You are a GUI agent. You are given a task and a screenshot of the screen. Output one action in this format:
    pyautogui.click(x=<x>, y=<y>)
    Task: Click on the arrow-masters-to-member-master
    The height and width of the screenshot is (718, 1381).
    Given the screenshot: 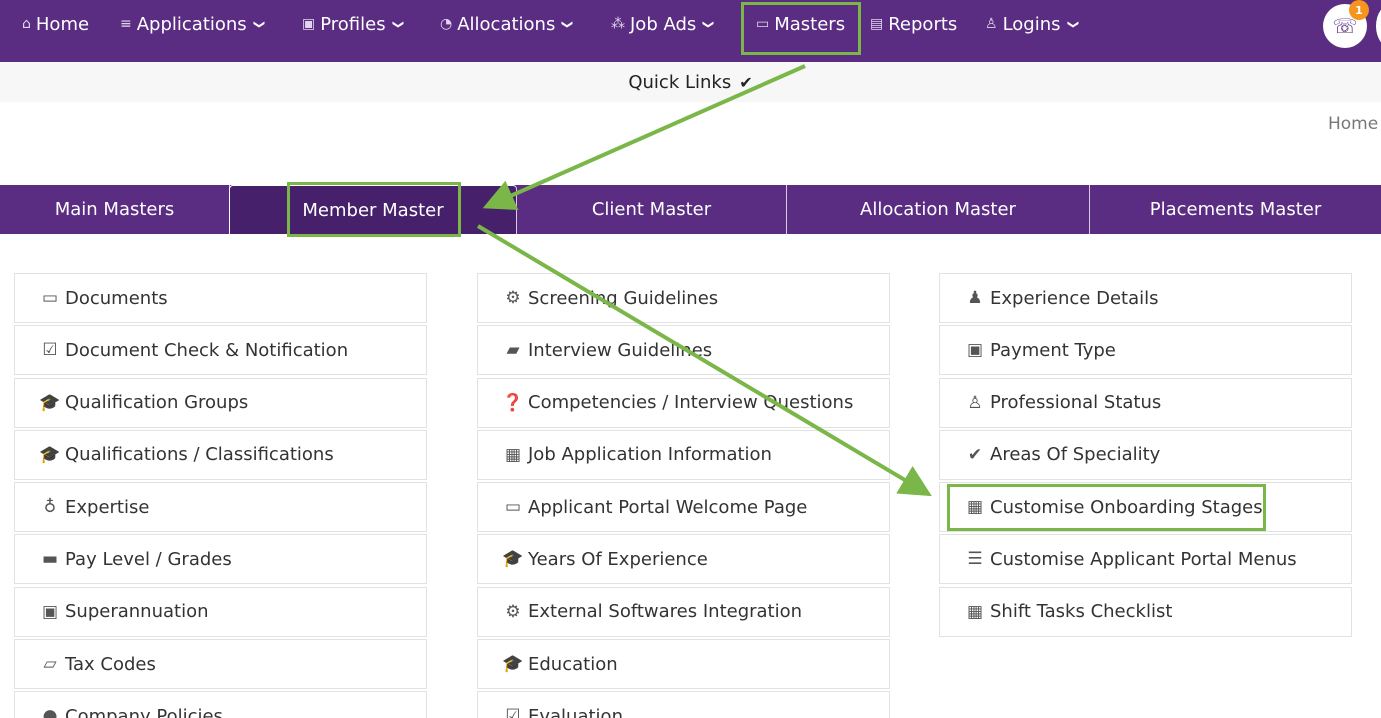 What is the action you would take?
    pyautogui.click(x=644, y=137)
    